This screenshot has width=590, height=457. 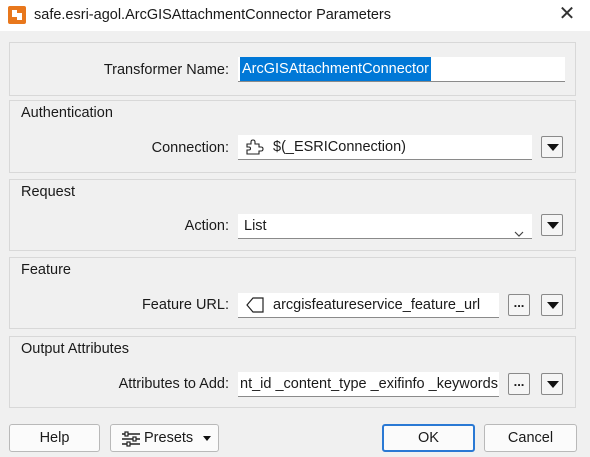 What do you see at coordinates (255, 226) in the screenshot?
I see `action-value: List` at bounding box center [255, 226].